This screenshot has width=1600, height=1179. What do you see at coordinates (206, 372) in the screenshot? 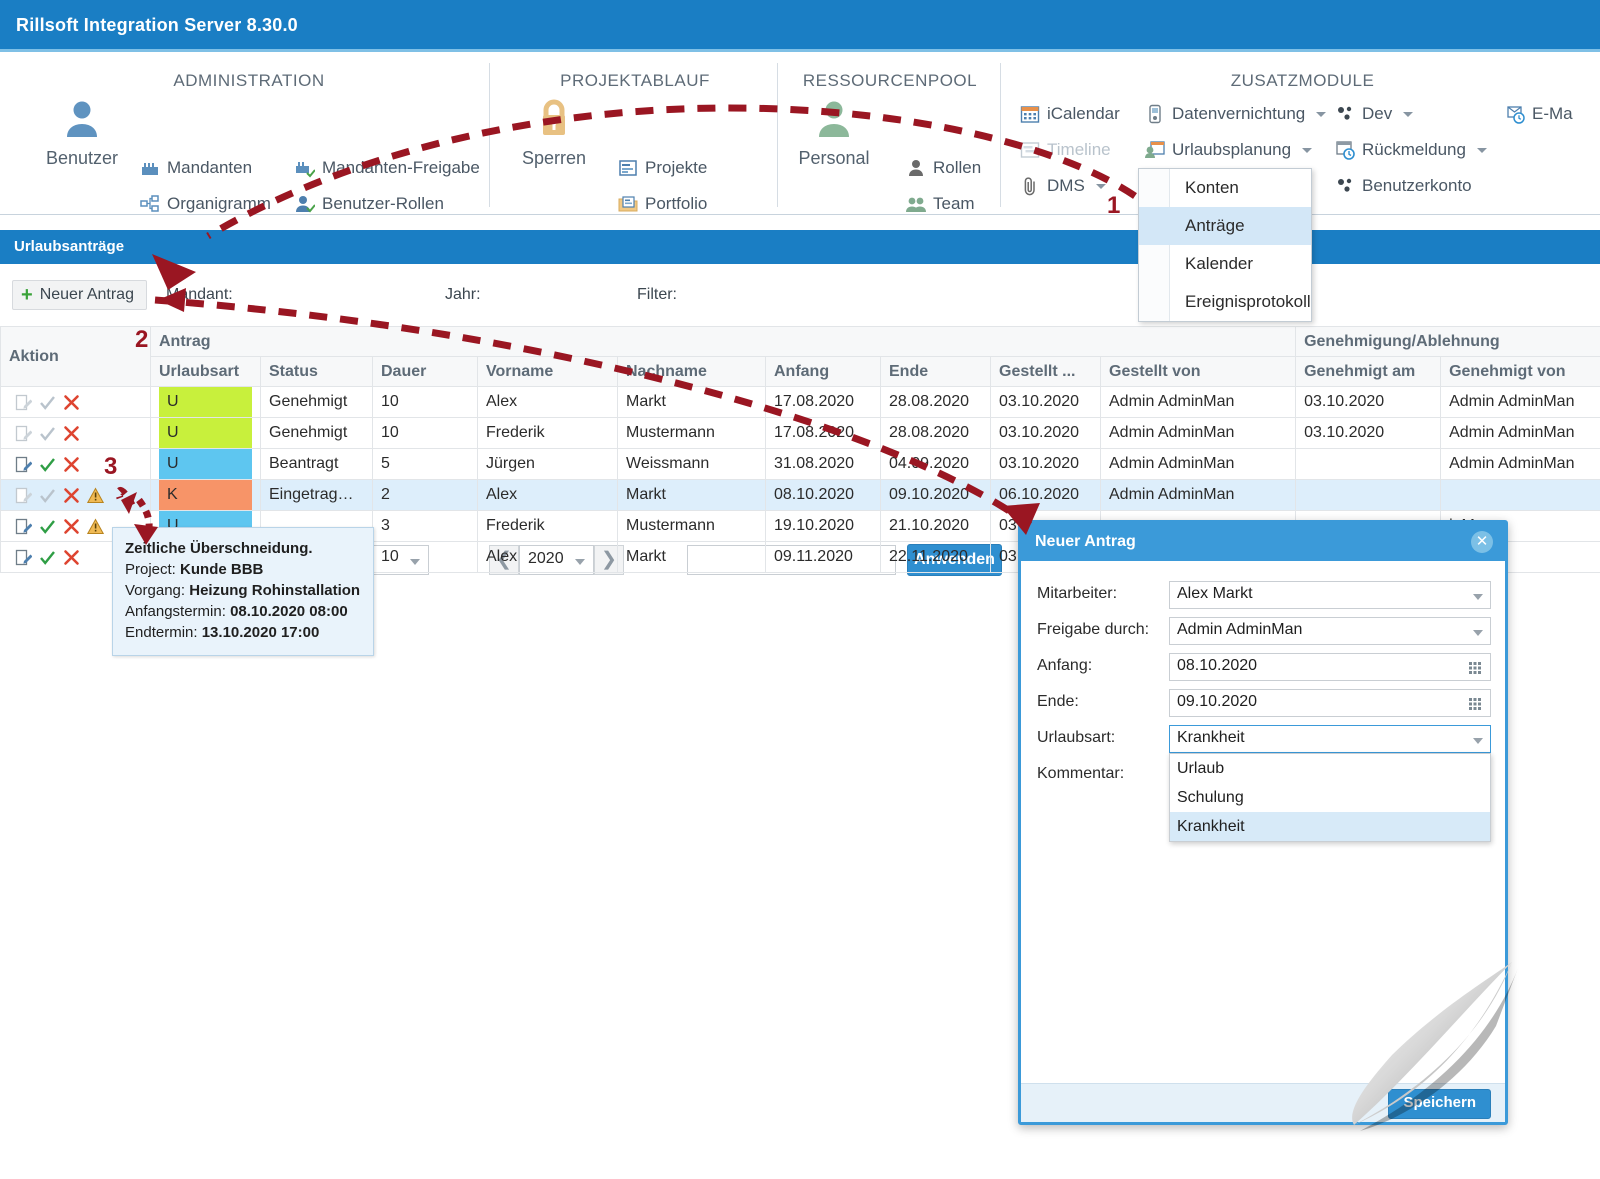
I see `col-urlaubsart: Urlaubsart` at bounding box center [206, 372].